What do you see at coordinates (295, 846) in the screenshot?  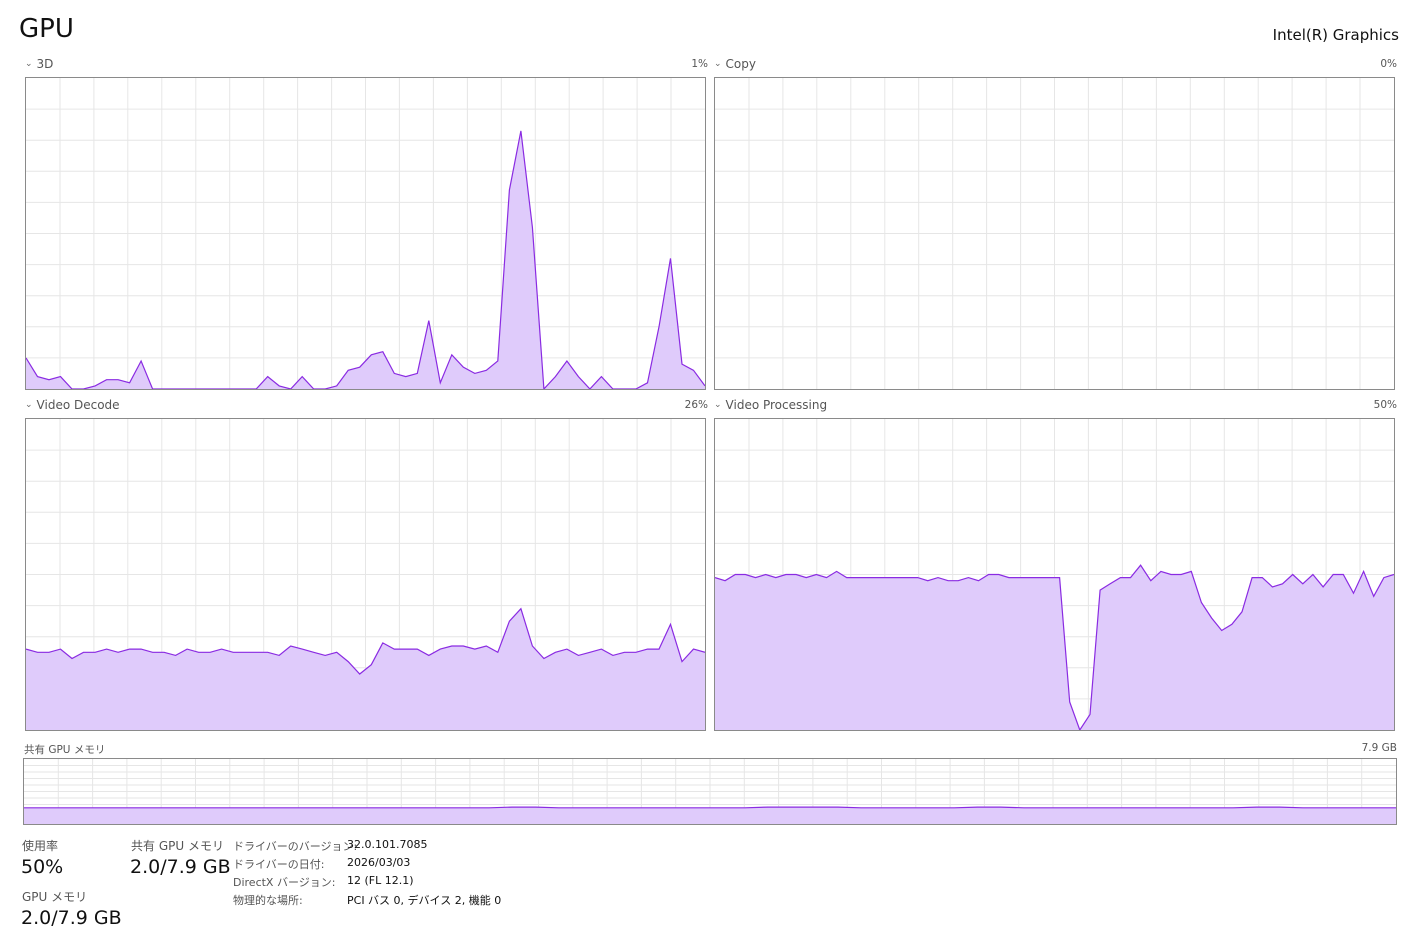 I see `driver-version-key: ドライバーのバージョン:` at bounding box center [295, 846].